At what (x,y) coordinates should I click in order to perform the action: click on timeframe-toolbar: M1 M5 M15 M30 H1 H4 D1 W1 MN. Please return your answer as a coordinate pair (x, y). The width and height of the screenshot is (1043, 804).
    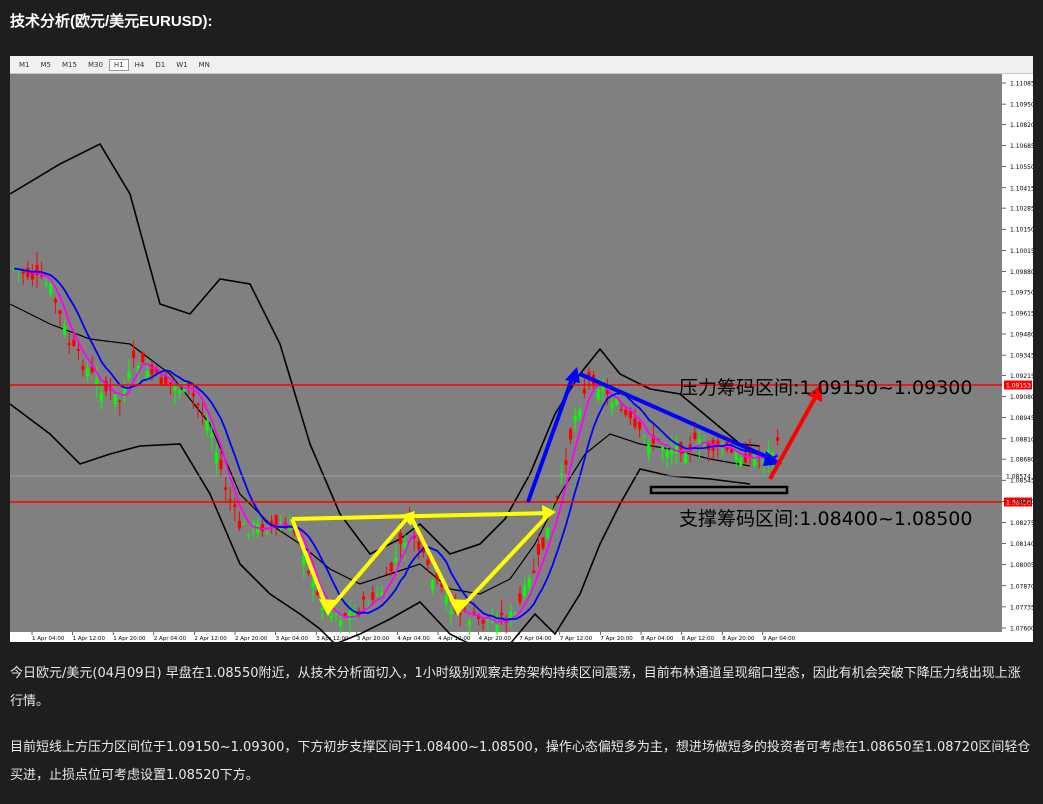
    Looking at the image, I should click on (521, 65).